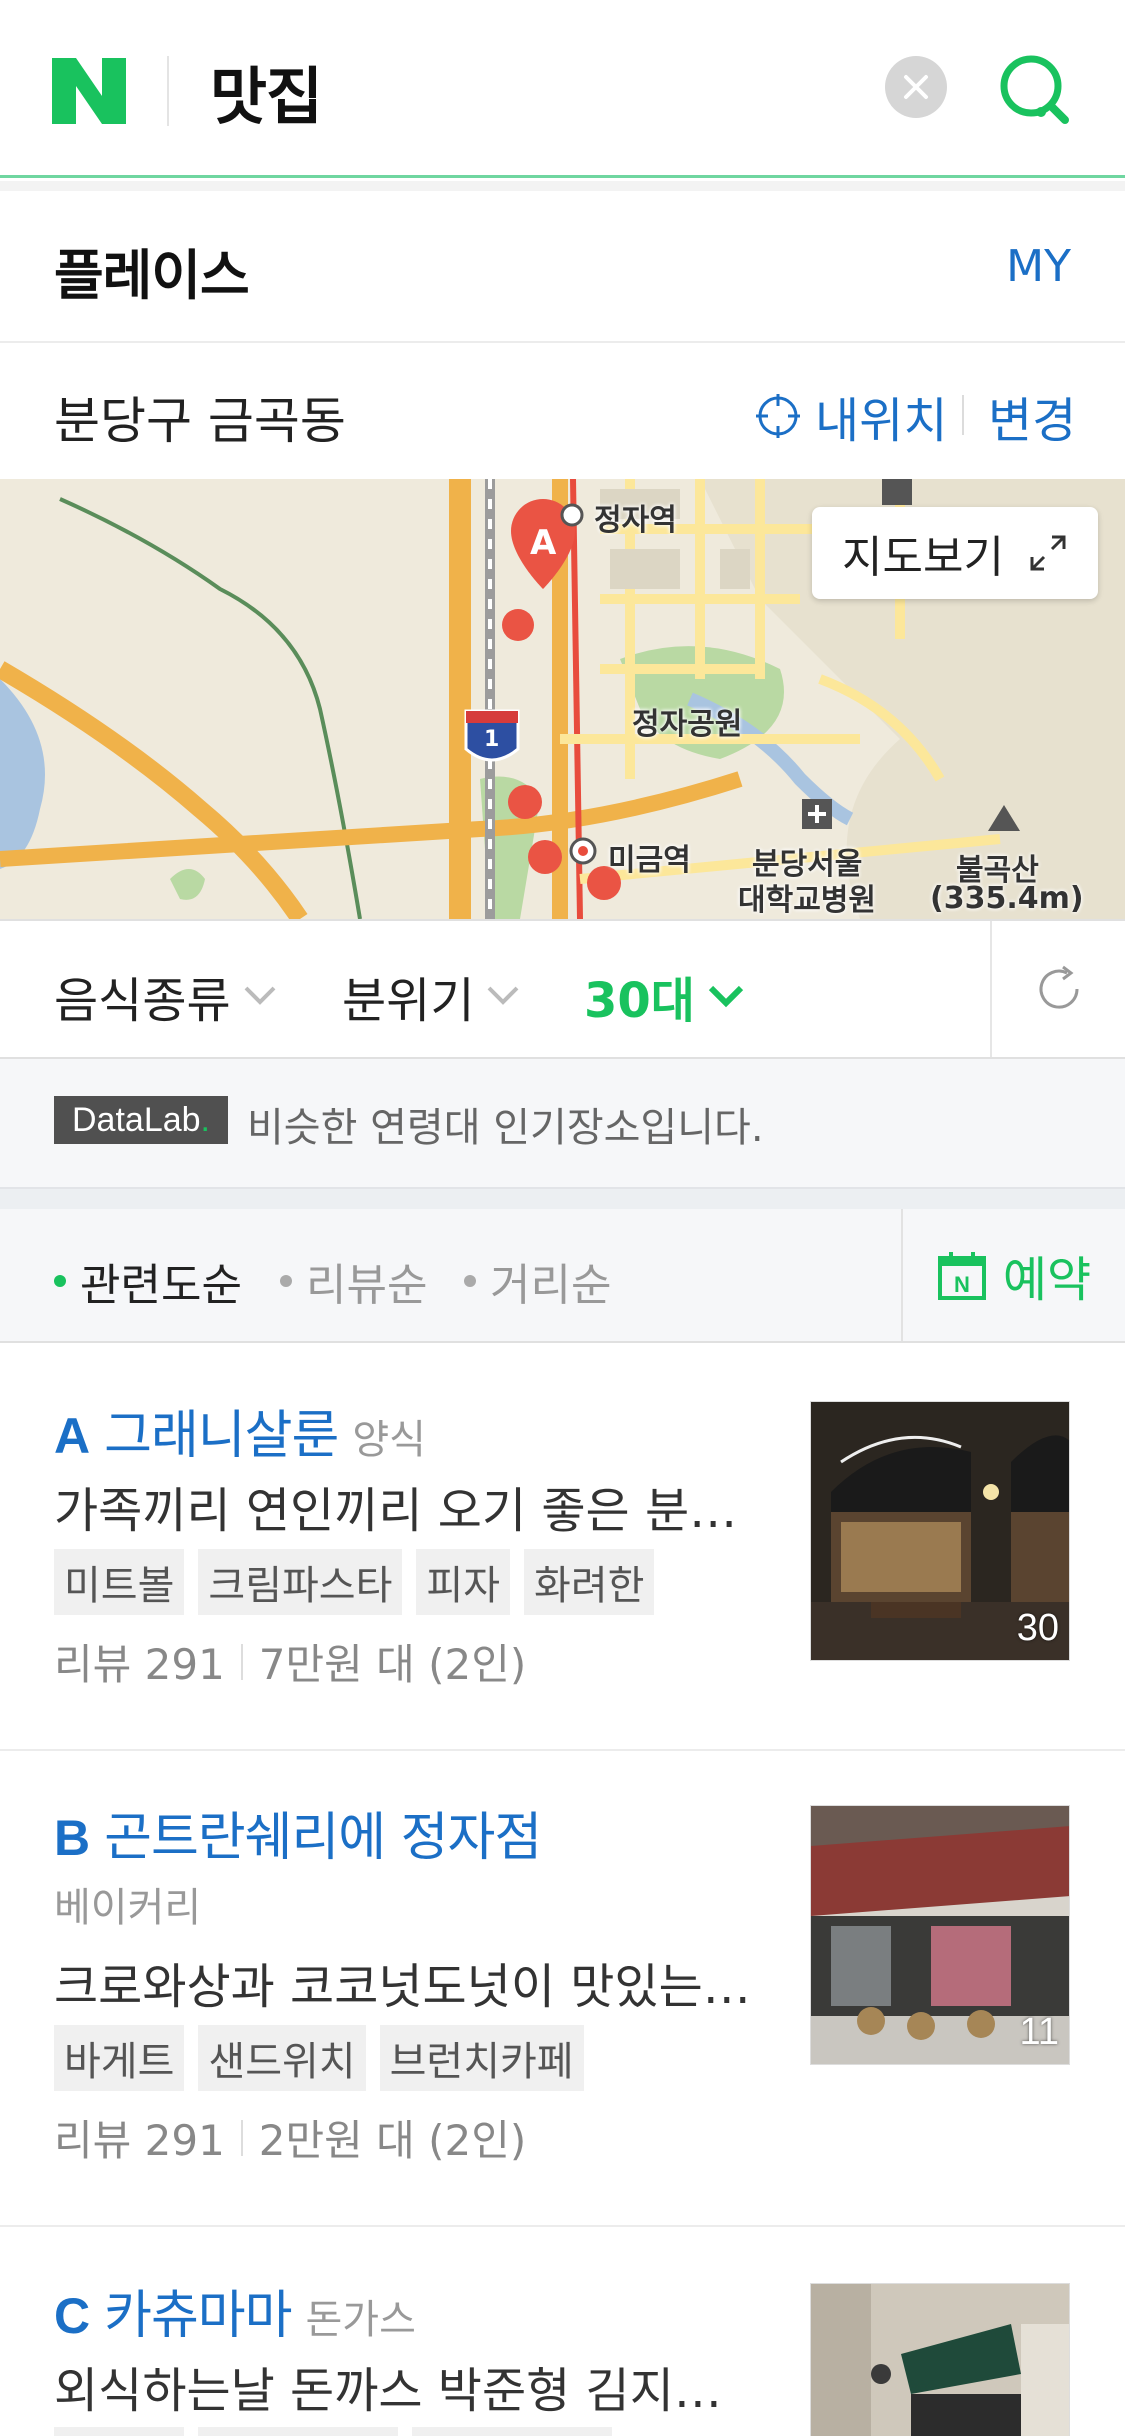 The width and height of the screenshot is (1125, 2436). I want to click on refresh-filters-button, so click(1057, 989).